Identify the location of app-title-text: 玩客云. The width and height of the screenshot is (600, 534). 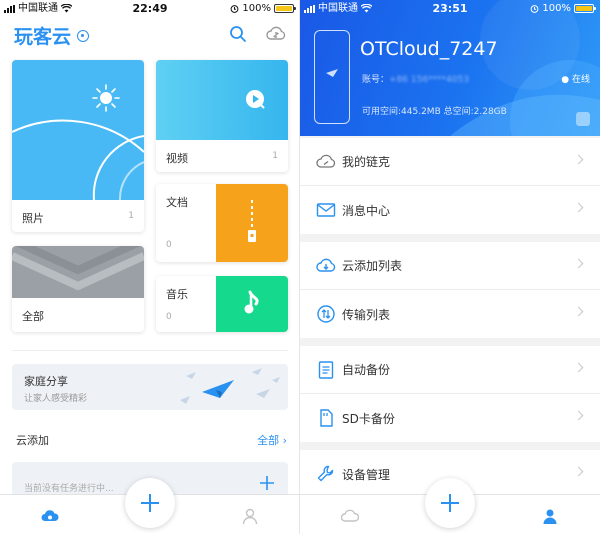
(43, 37).